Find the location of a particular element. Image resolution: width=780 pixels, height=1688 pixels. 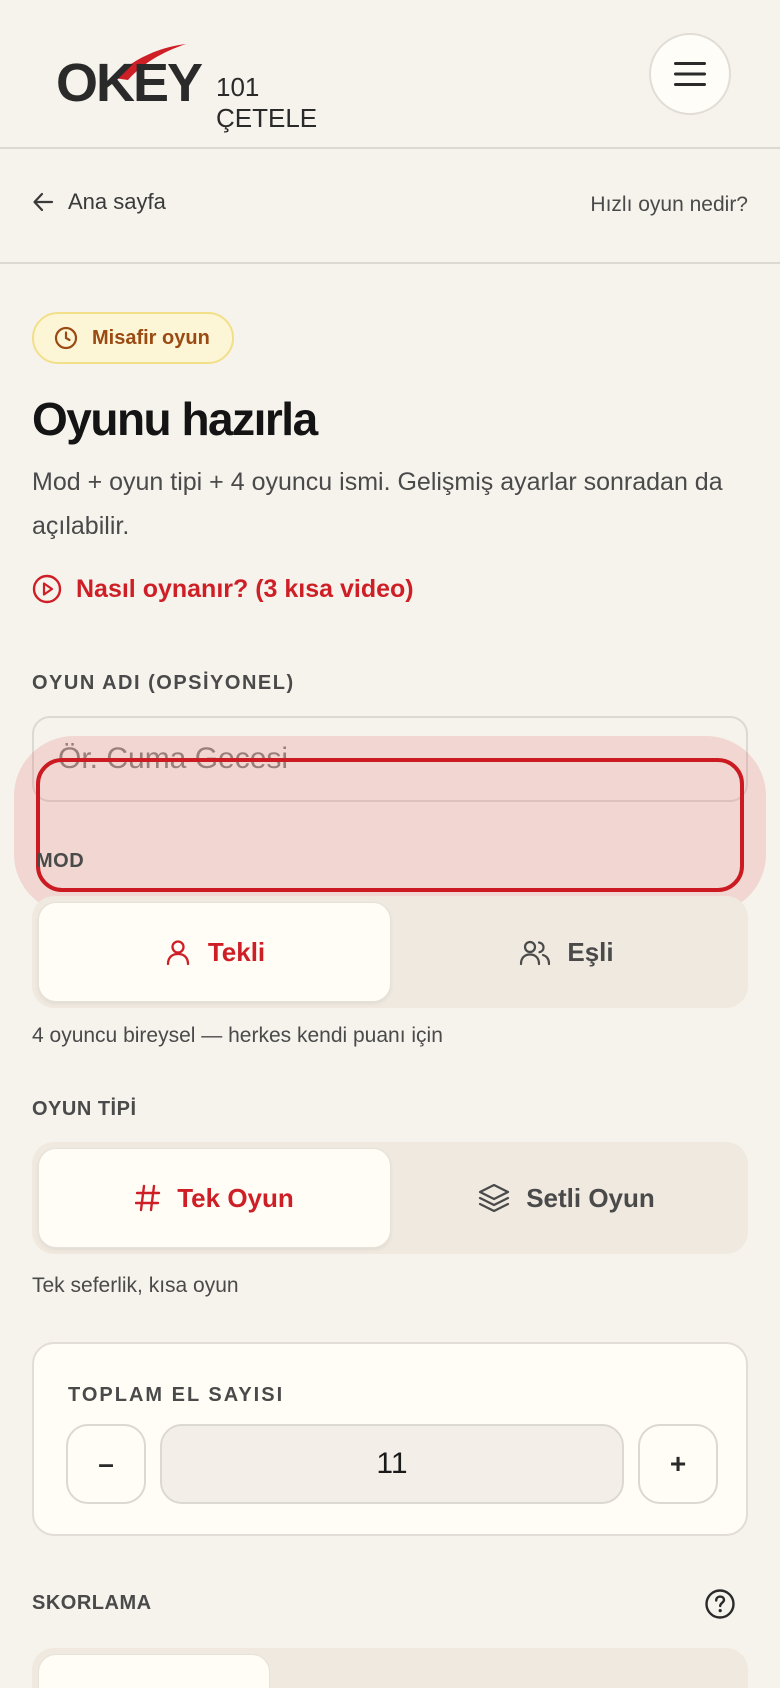

guest-game-label: Misafir oyun is located at coordinates (151, 337).